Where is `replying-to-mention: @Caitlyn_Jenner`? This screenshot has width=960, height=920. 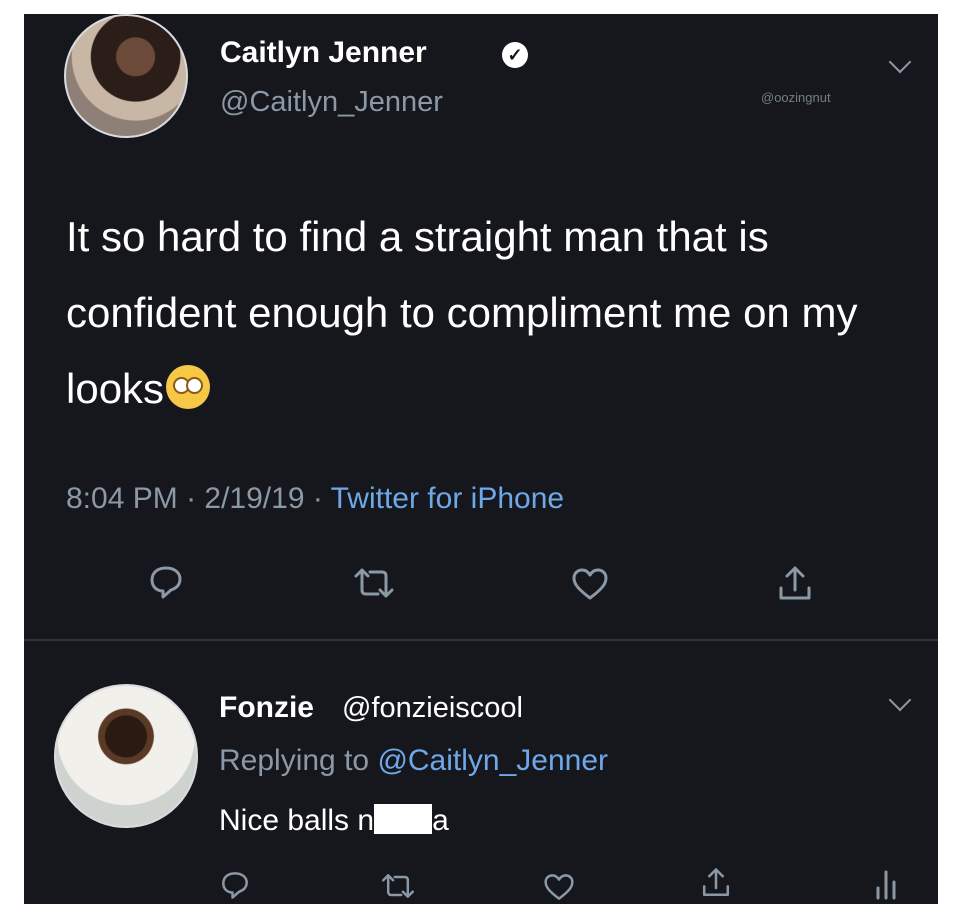 replying-to-mention: @Caitlyn_Jenner is located at coordinates (492, 760).